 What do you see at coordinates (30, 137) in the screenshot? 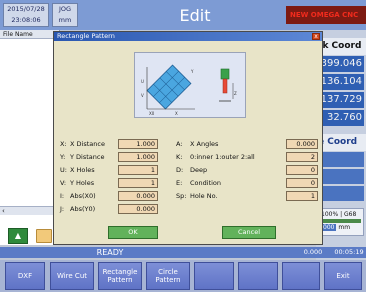
I see `file-list-panel: File Name ‹` at bounding box center [30, 137].